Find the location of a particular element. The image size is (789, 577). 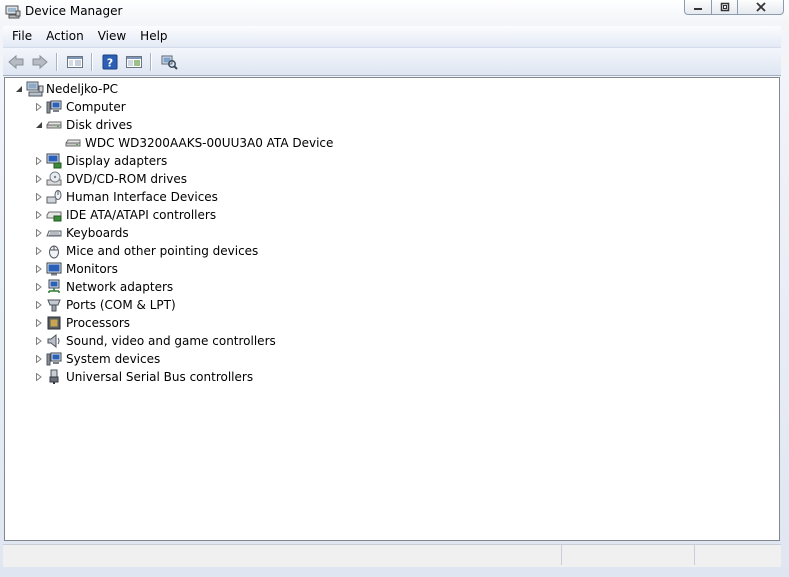

tree-item-keyboards: Keyboards is located at coordinates (81, 233).